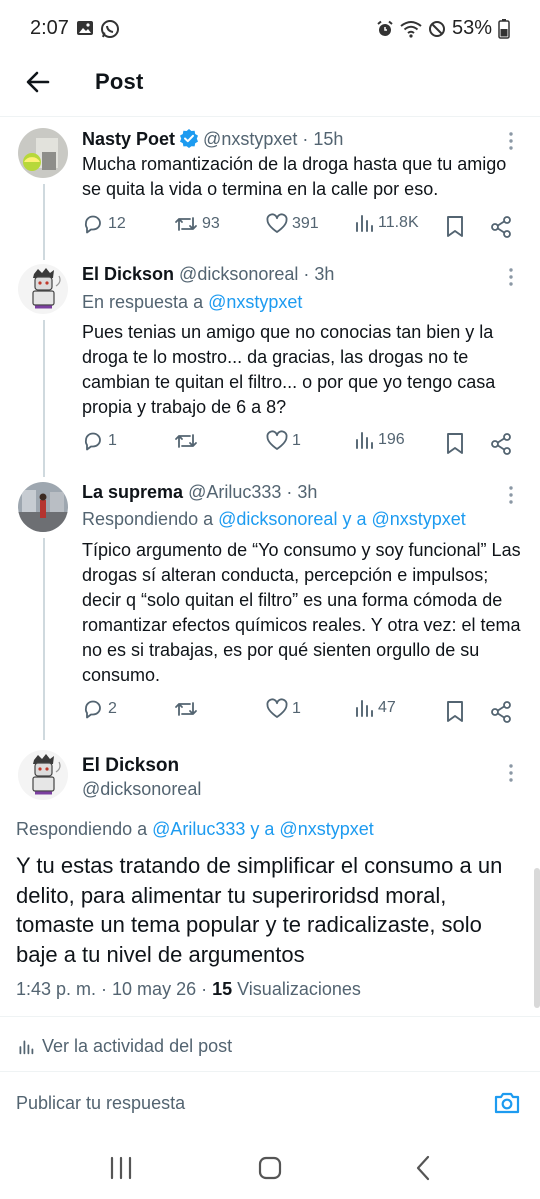  What do you see at coordinates (342, 519) in the screenshot?
I see `mention-link: @dicksonoreal y a @nxstypxet` at bounding box center [342, 519].